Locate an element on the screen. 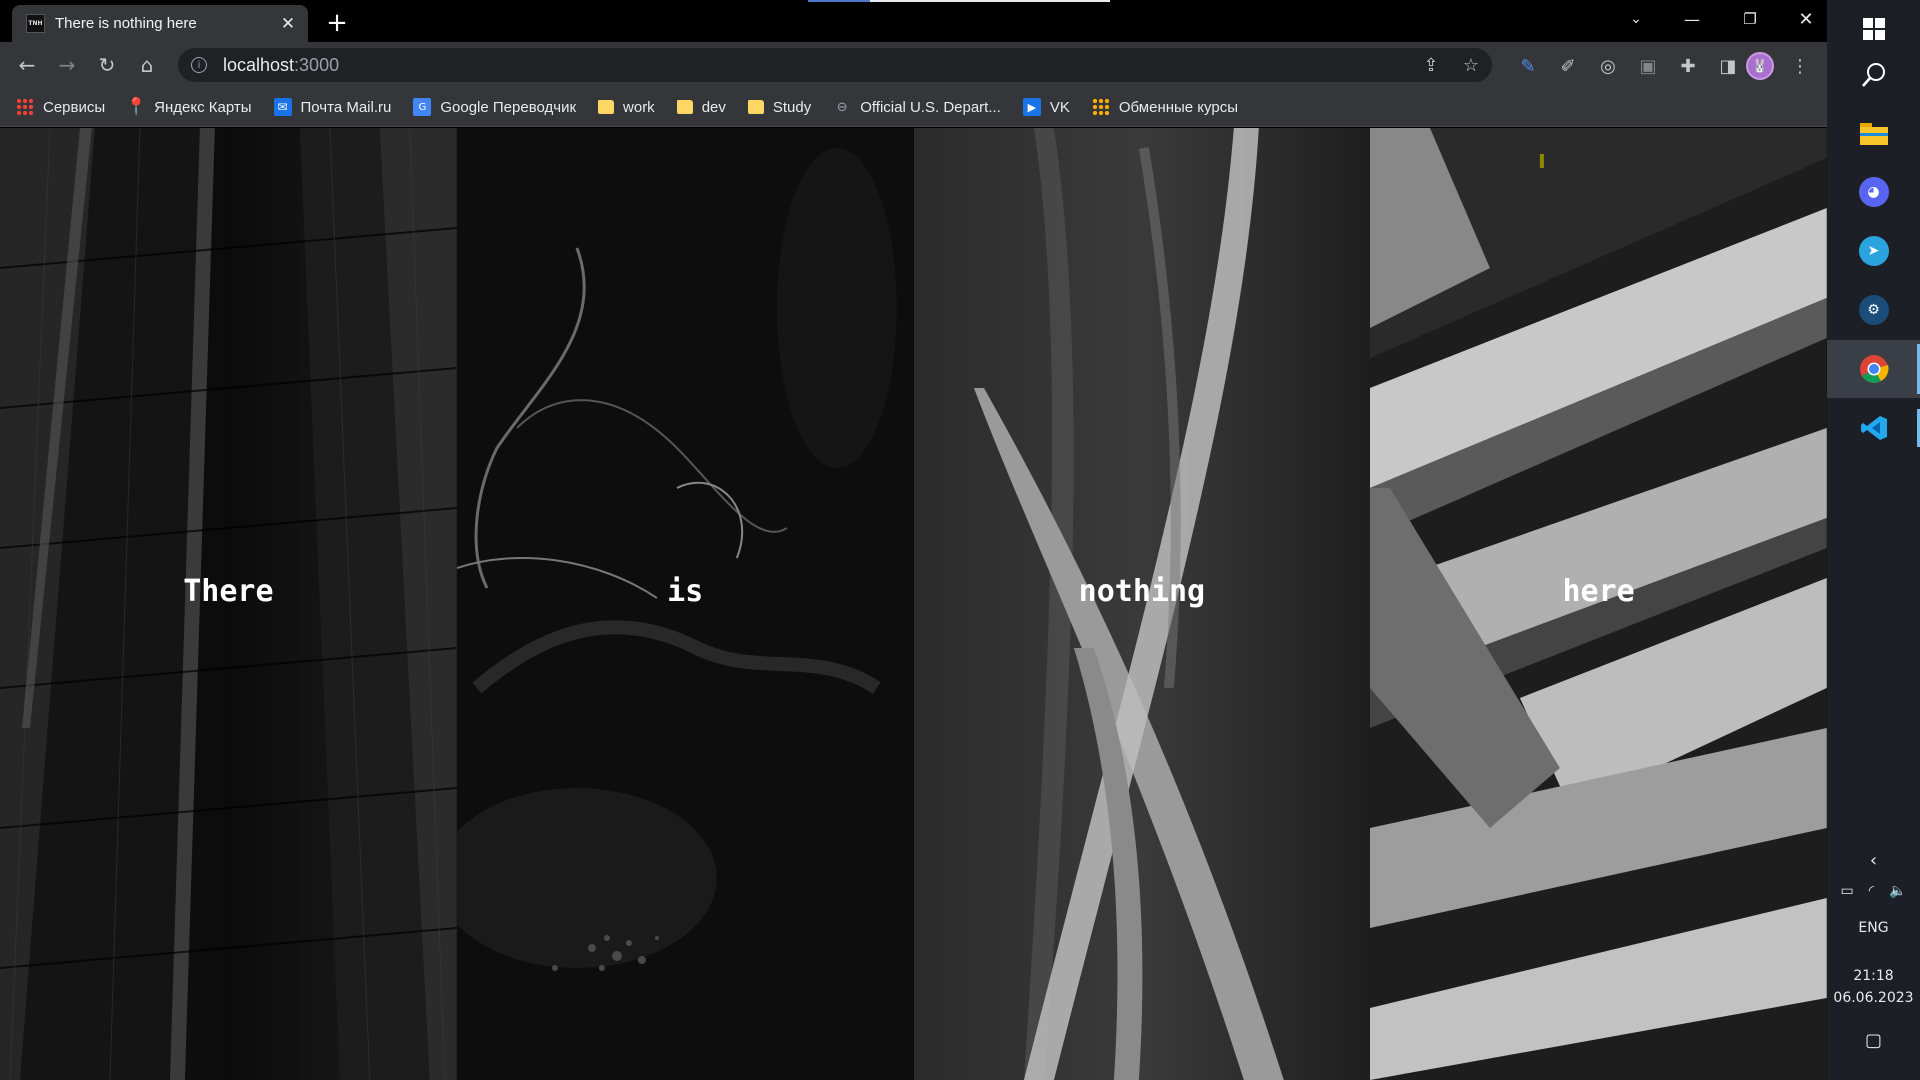 This screenshot has height=1080, width=1920. address-url: localhost:3000 is located at coordinates (281, 65).